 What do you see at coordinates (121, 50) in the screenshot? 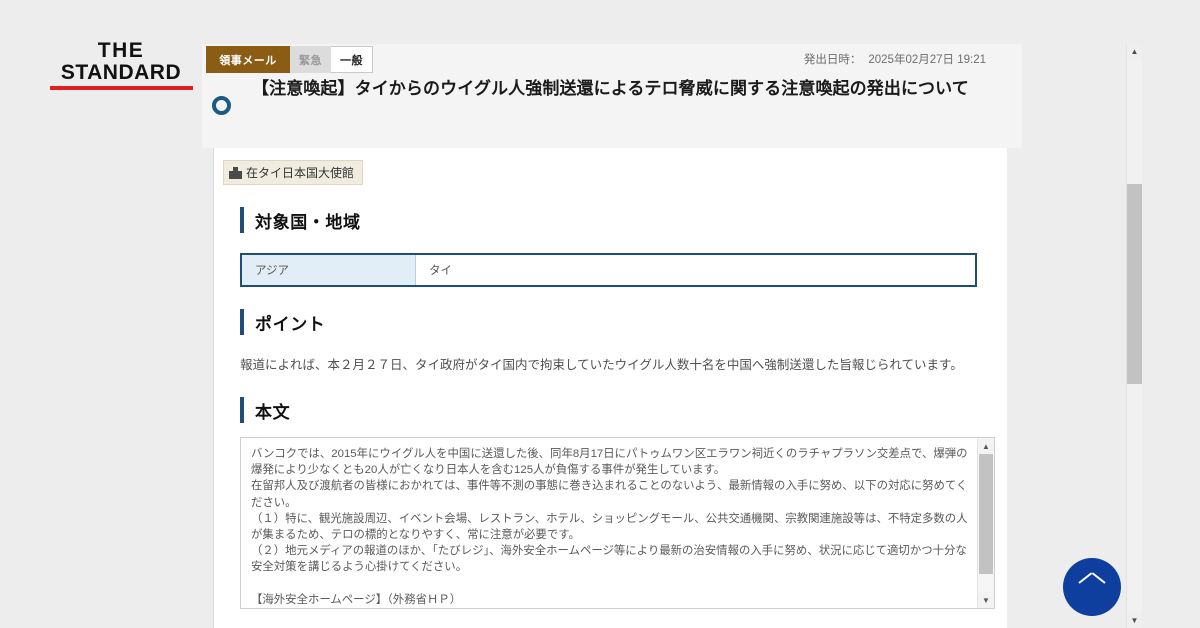
I see `logo-line-1: THE` at bounding box center [121, 50].